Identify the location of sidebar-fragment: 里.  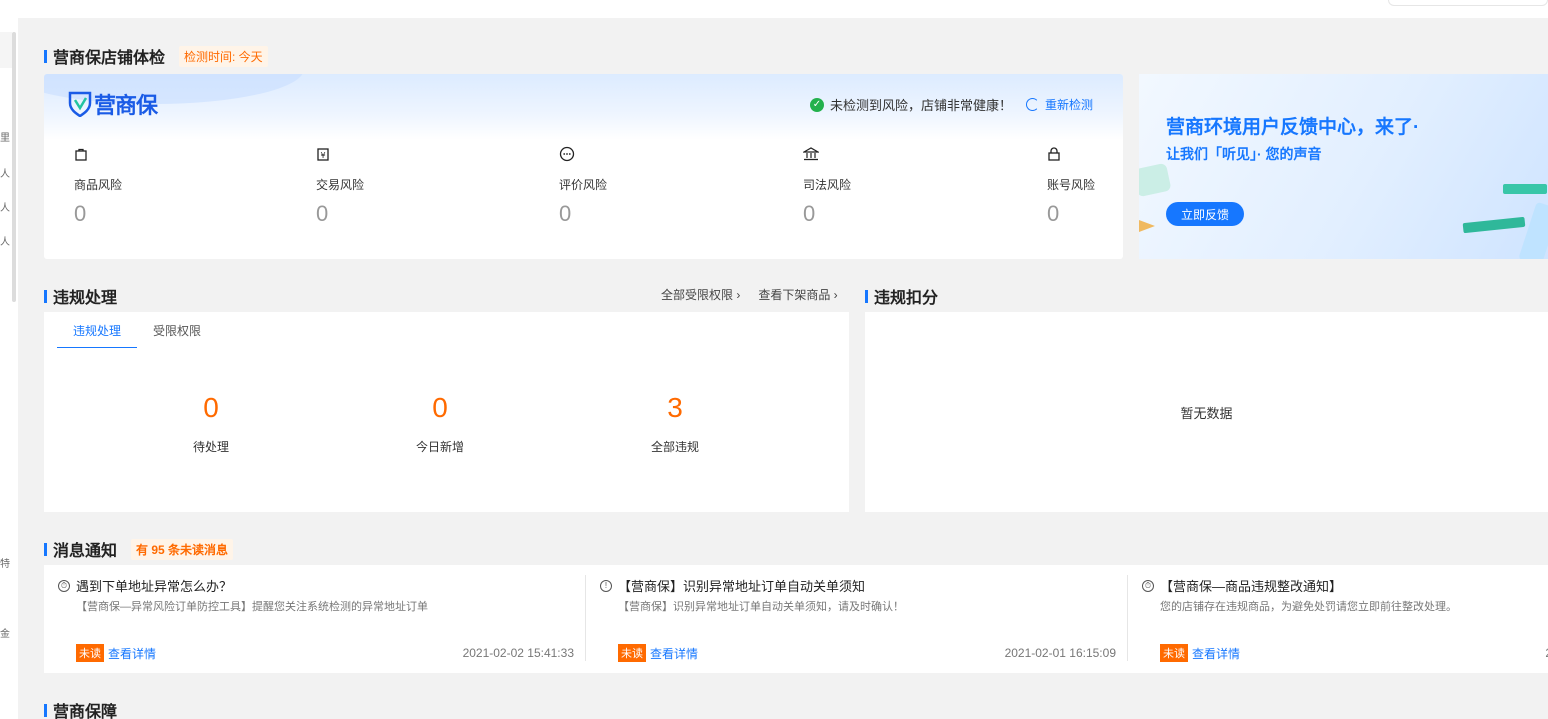
(5, 139).